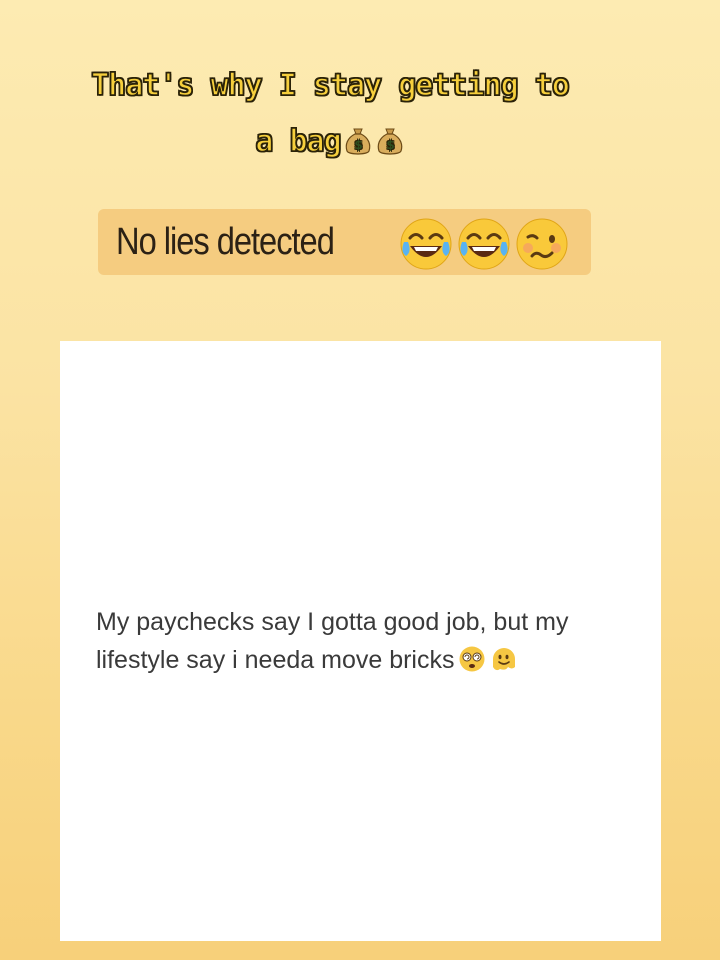 This screenshot has height=960, width=720. I want to click on caption-line-2: a bag $ $, so click(330, 142).